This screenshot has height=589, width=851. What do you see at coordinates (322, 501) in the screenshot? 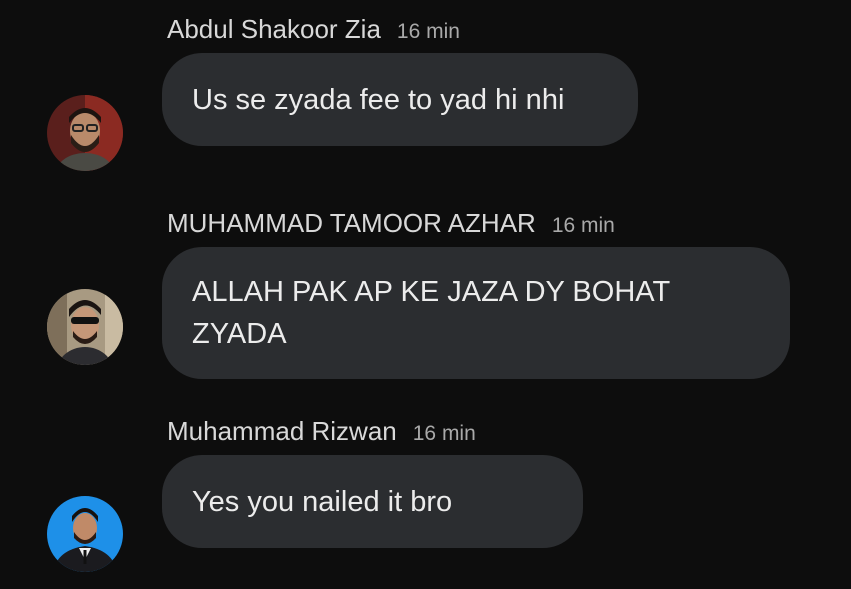
I see `comment-text: Yes you nailed it bro` at bounding box center [322, 501].